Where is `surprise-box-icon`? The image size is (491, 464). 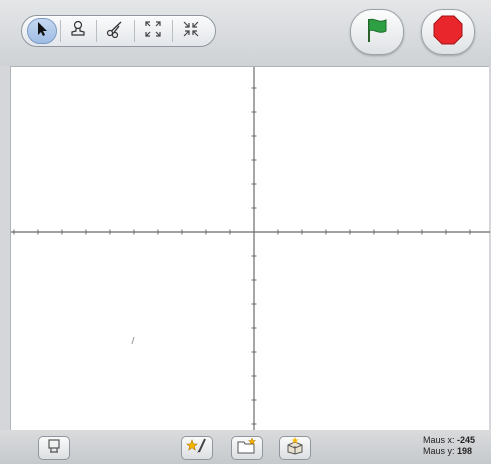 surprise-box-icon is located at coordinates (295, 448).